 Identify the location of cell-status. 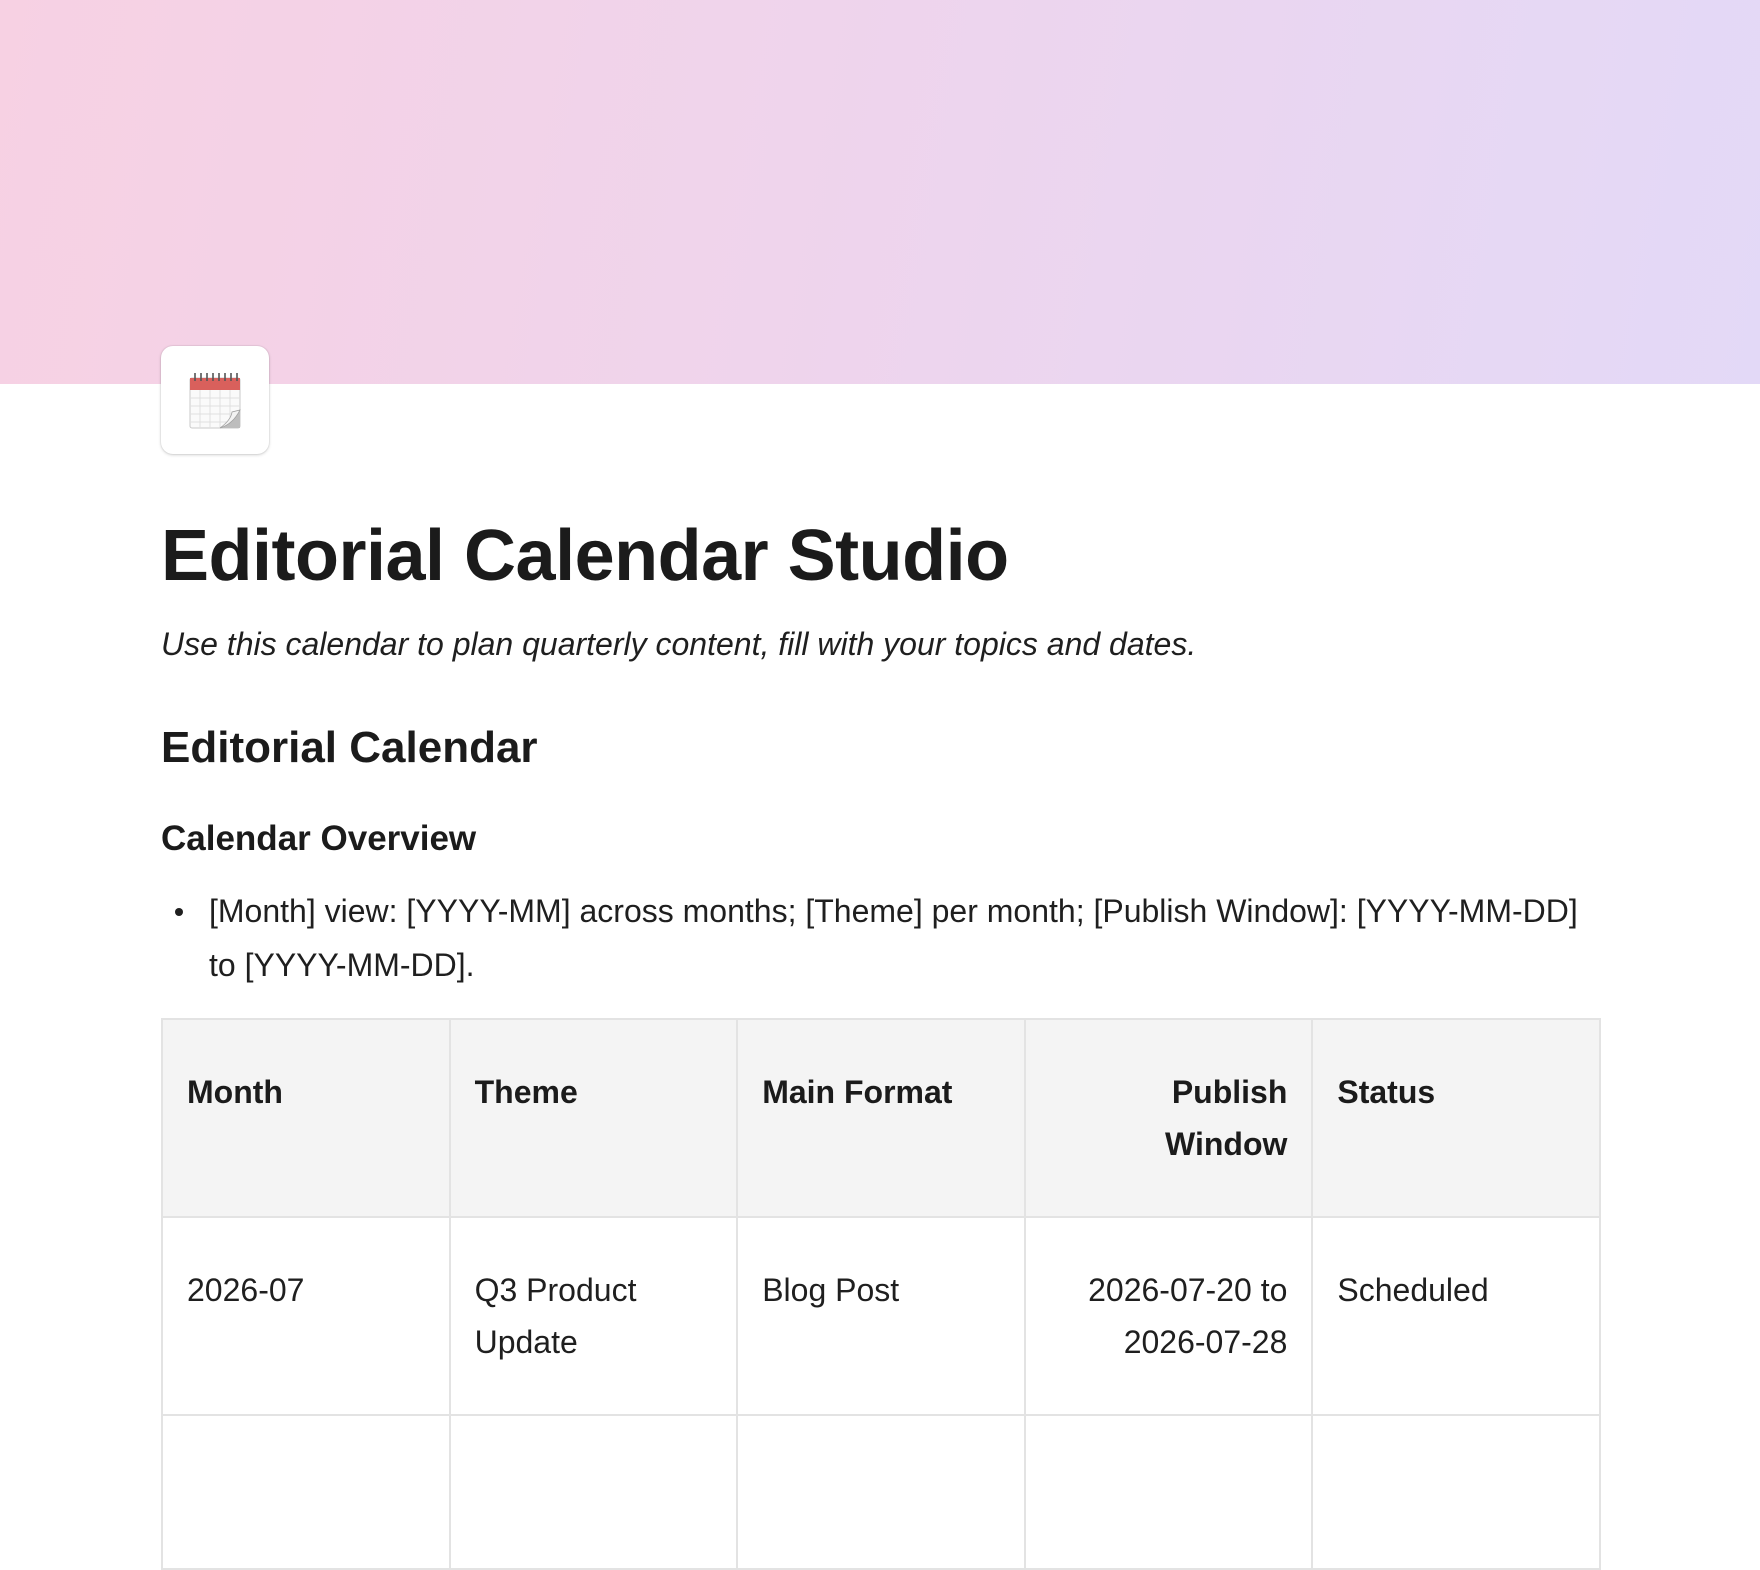
(1456, 1492).